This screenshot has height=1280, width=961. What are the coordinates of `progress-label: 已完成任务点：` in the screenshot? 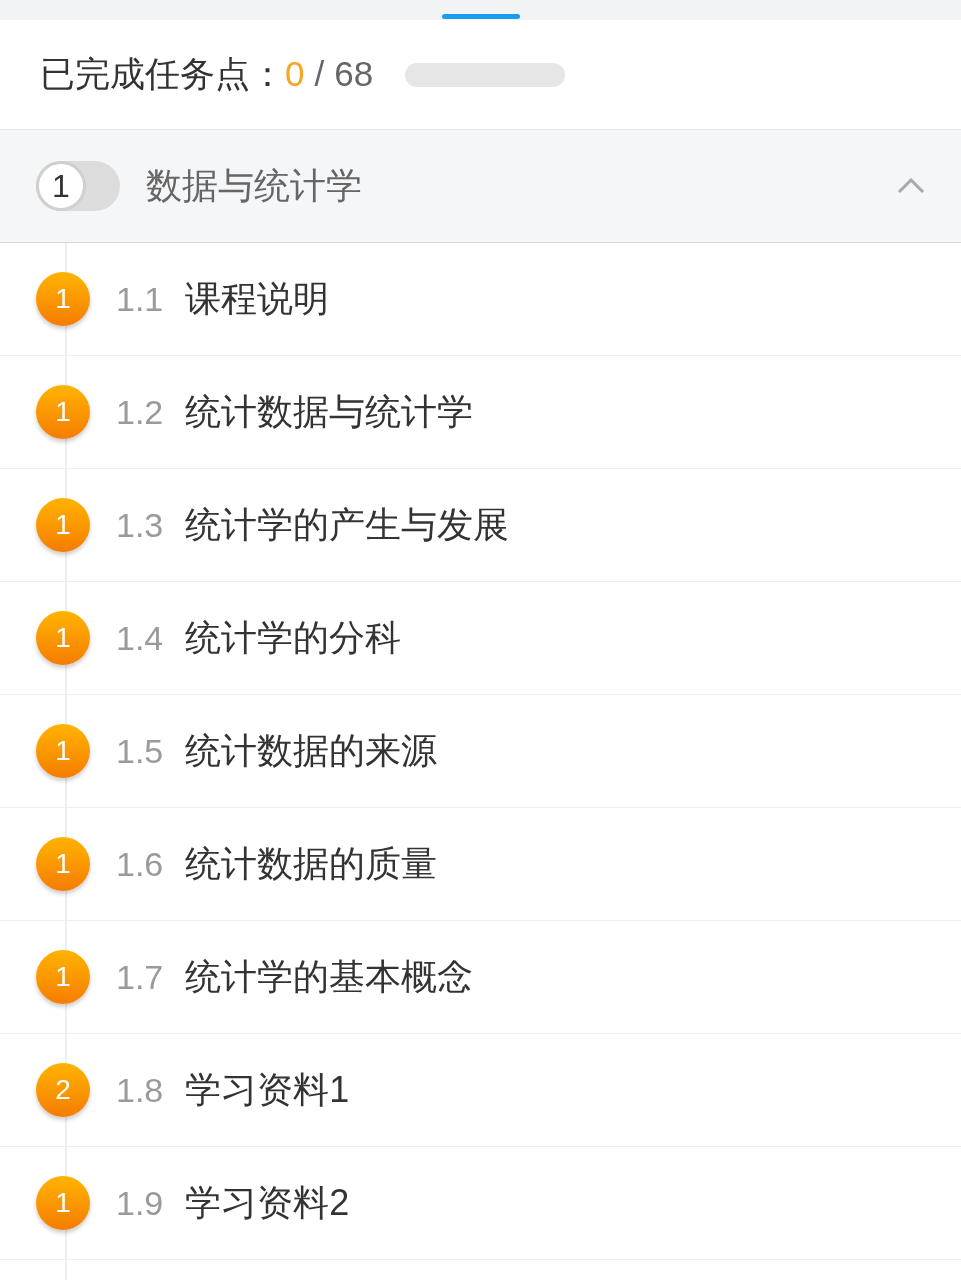 It's located at (162, 74).